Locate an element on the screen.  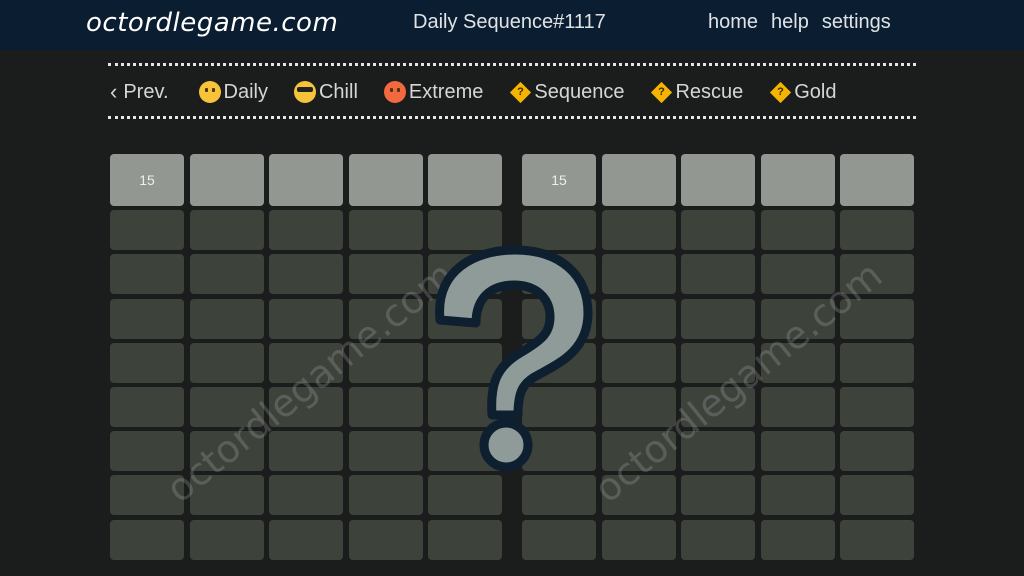
mode-gold: ? Gold is located at coordinates (803, 92).